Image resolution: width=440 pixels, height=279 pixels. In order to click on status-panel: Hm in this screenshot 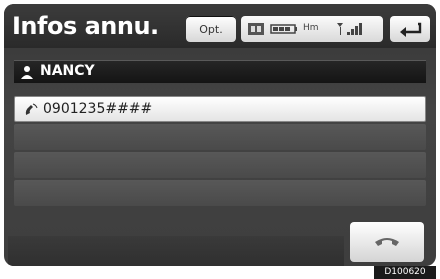, I will do `click(312, 29)`.